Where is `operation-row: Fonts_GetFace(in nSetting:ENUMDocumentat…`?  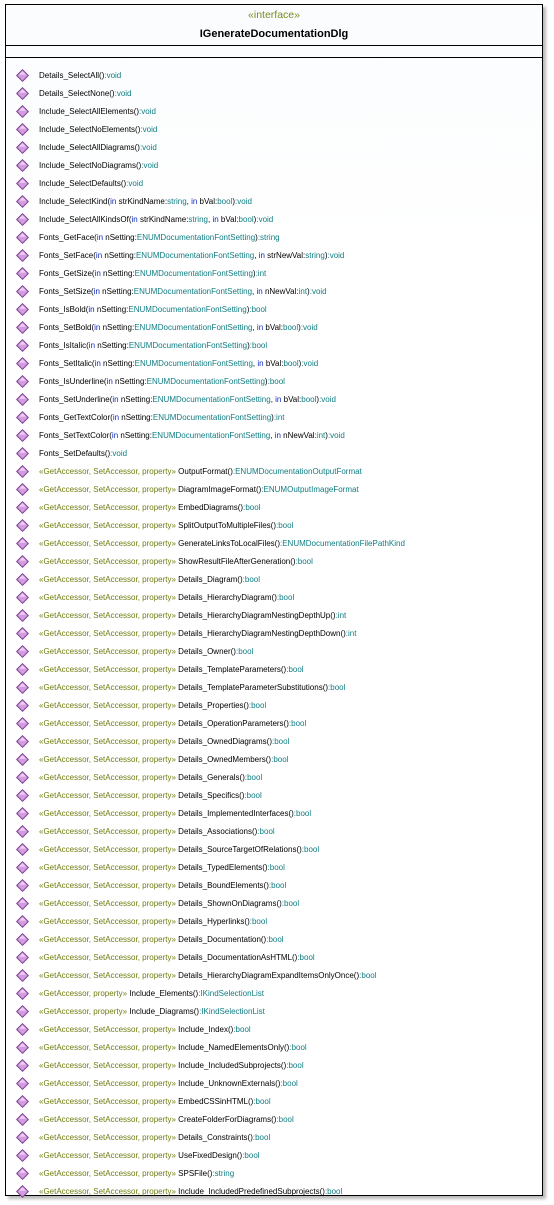
operation-row: Fonts_GetFace(in nSetting:ENUMDocumentat… is located at coordinates (274, 237).